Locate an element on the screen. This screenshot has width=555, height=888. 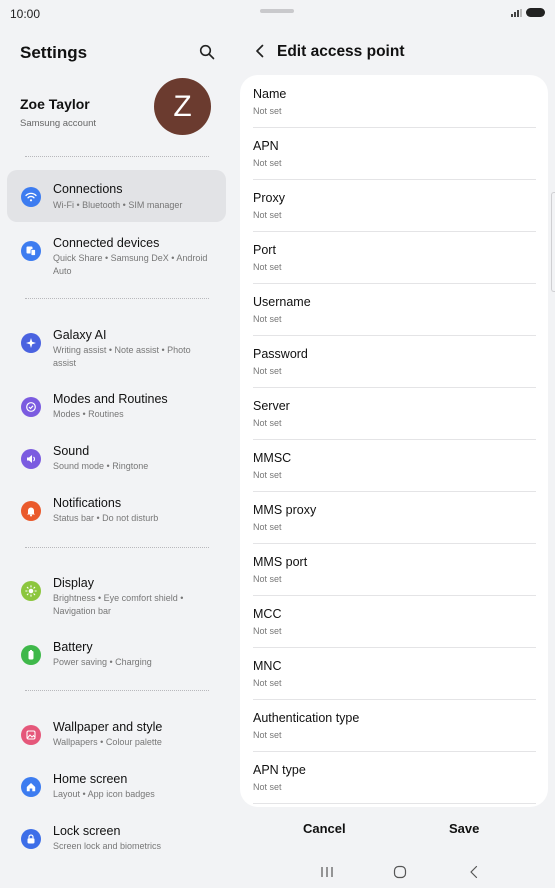
sound-icon is located at coordinates (31, 459).